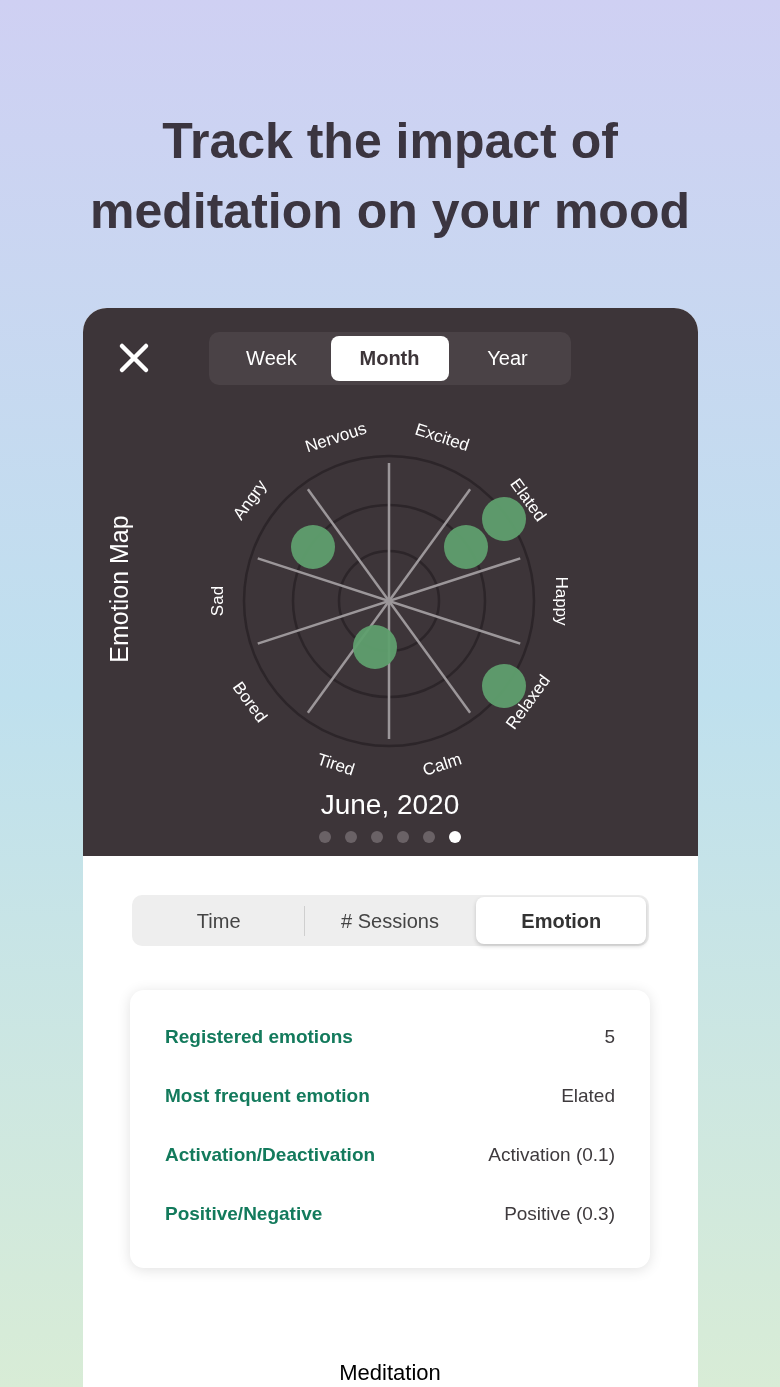 The image size is (780, 1387). Describe the element at coordinates (216, 601) in the screenshot. I see `emotion-label: Sad` at that location.